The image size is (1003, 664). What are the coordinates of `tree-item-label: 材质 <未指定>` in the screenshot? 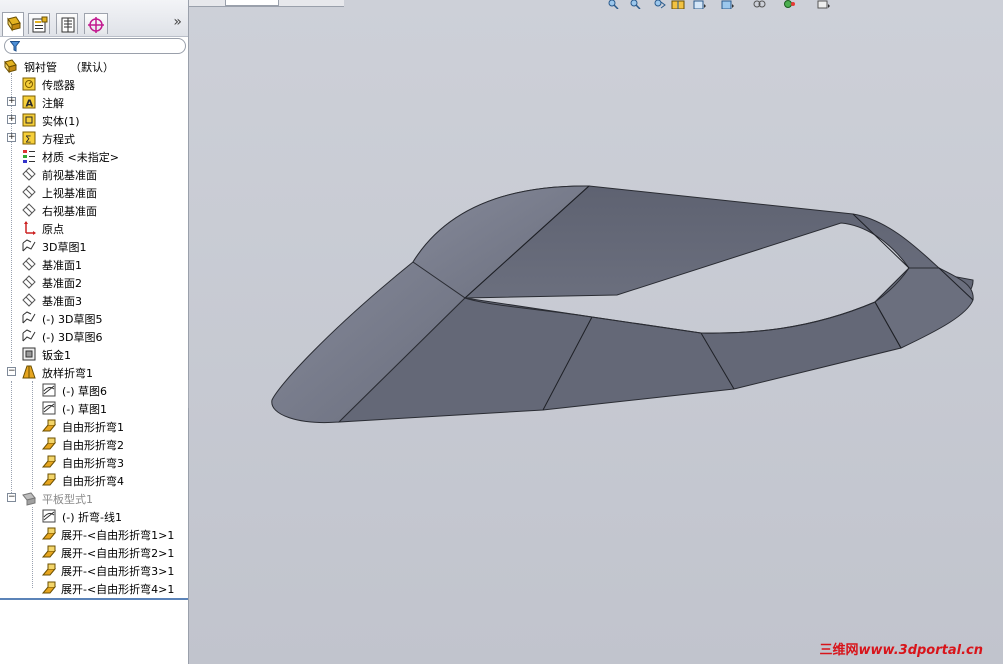 It's located at (80, 157).